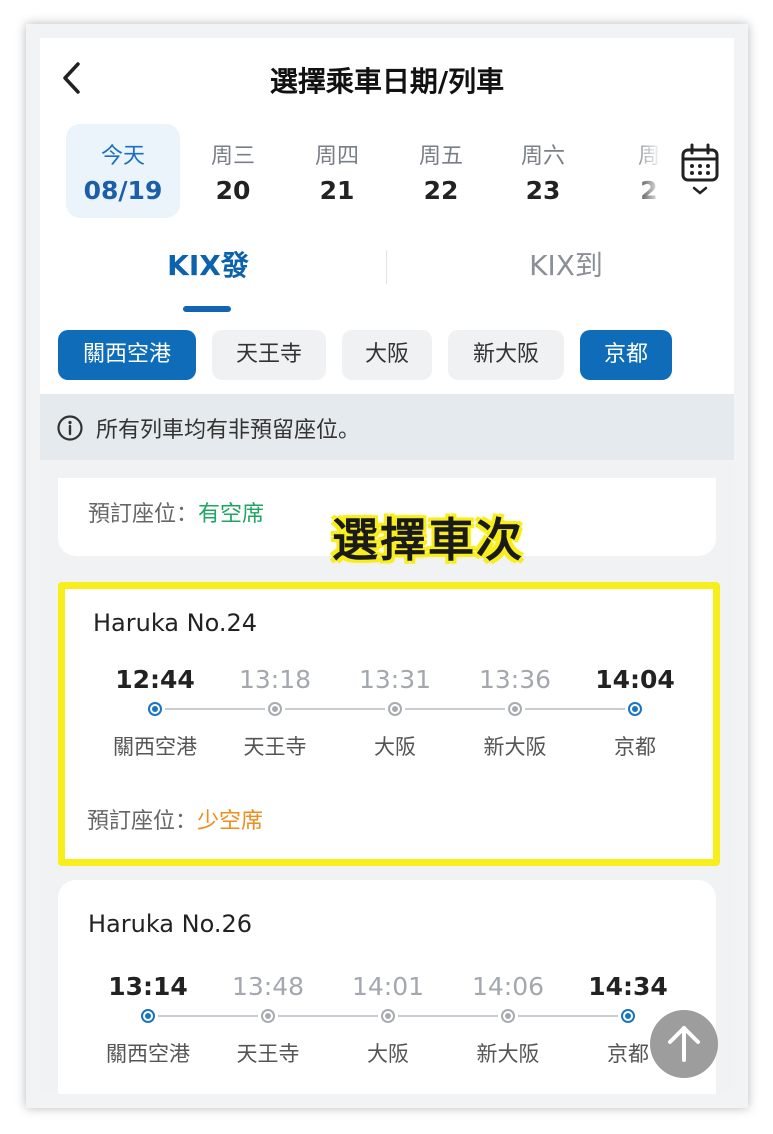 The height and width of the screenshot is (1134, 773). I want to click on time-stop: 14:01, so click(388, 986).